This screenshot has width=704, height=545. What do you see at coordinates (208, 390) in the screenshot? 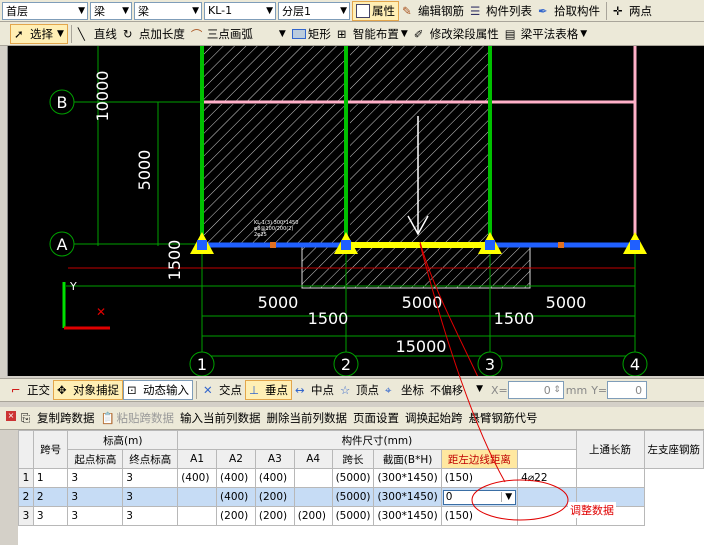
I see `intersection-icon: ✕` at bounding box center [208, 390].